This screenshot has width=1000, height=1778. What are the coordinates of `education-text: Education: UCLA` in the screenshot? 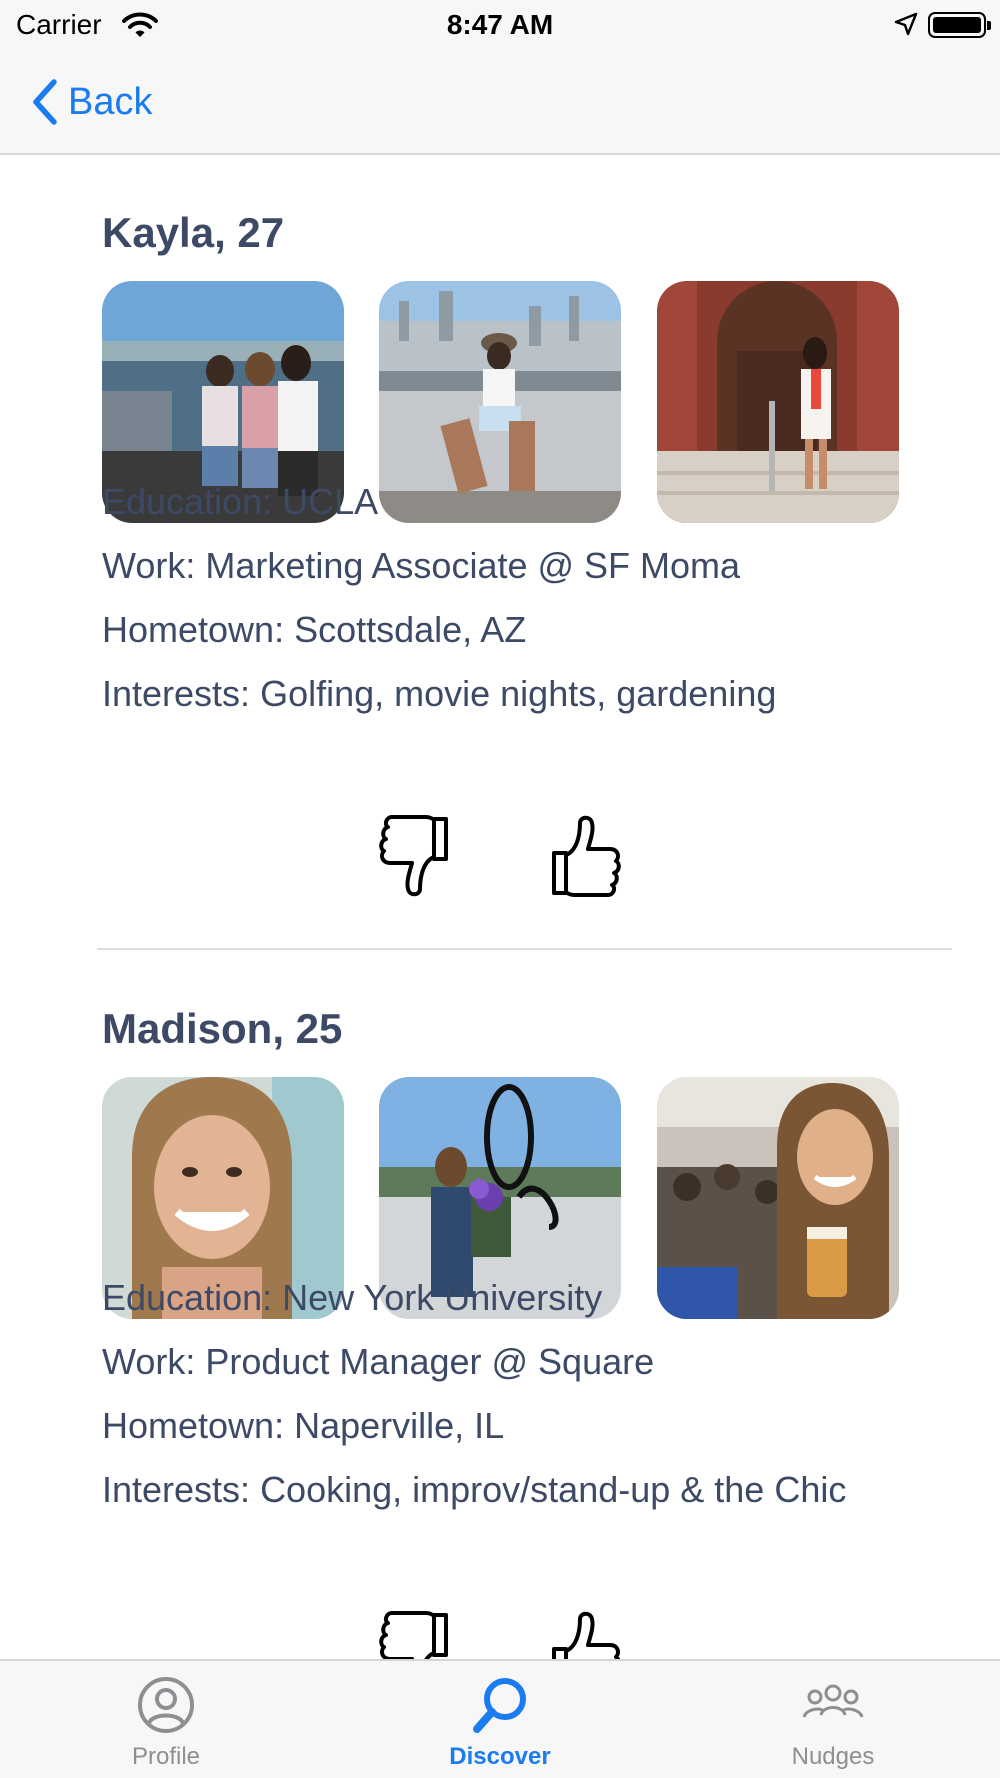 It's located at (240, 501).